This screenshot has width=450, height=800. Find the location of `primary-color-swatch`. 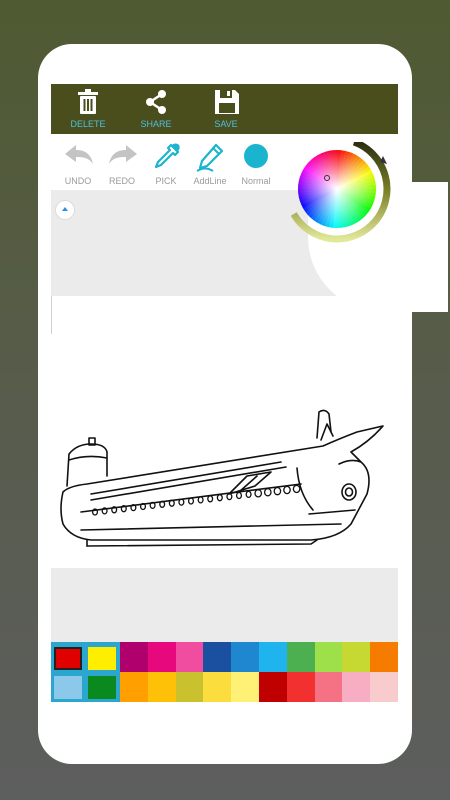

primary-color-swatch is located at coordinates (68, 658).